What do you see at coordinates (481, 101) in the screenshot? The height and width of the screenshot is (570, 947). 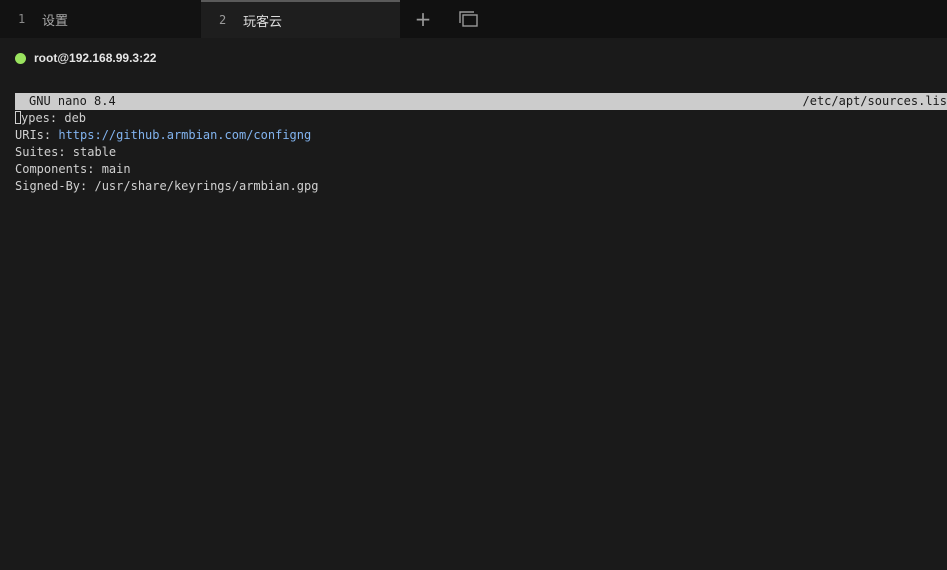 I see `nano-title-bar: GNU nano 8.4 /etc/apt/sources.lis` at bounding box center [481, 101].